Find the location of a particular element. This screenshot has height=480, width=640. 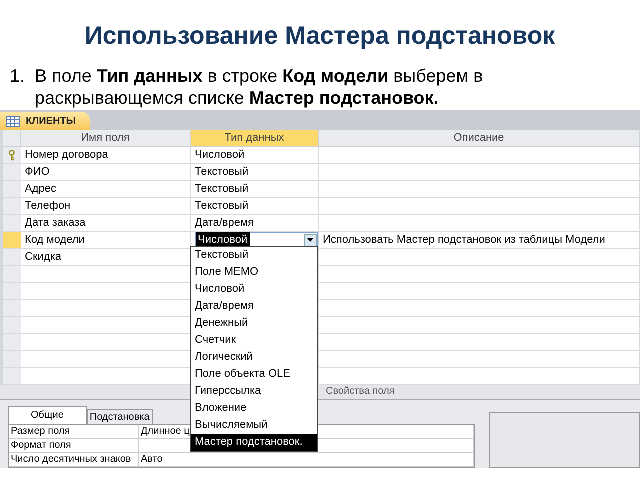

instruction-text: В поле Тип данных в строке Код модели выберем в раскрывающемся списке Мастер подстановок. is located at coordinates (259, 87).